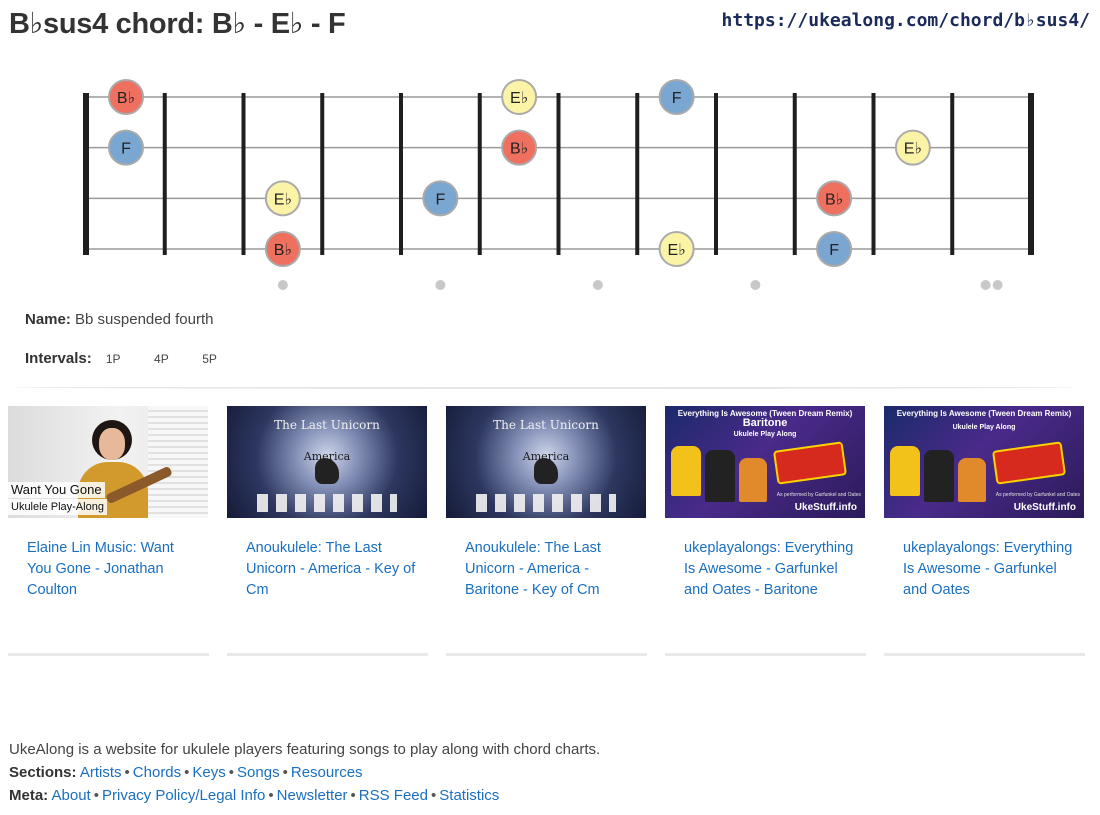 This screenshot has width=1100, height=815. What do you see at coordinates (906, 20) in the screenshot?
I see `page-url-link: https://ukealong.com/chord/b♭sus4/` at bounding box center [906, 20].